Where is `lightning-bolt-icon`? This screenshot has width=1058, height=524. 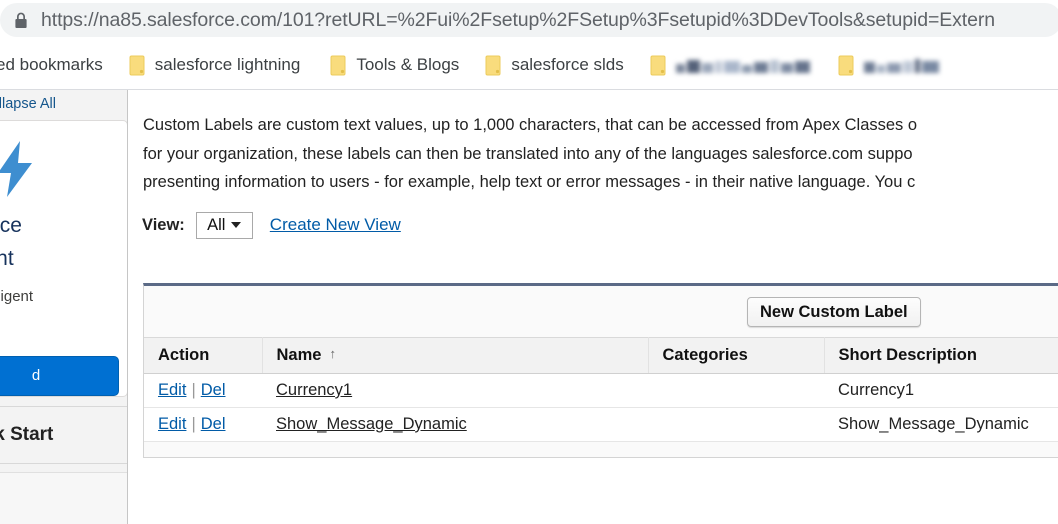
lightning-bolt-icon is located at coordinates (16, 169).